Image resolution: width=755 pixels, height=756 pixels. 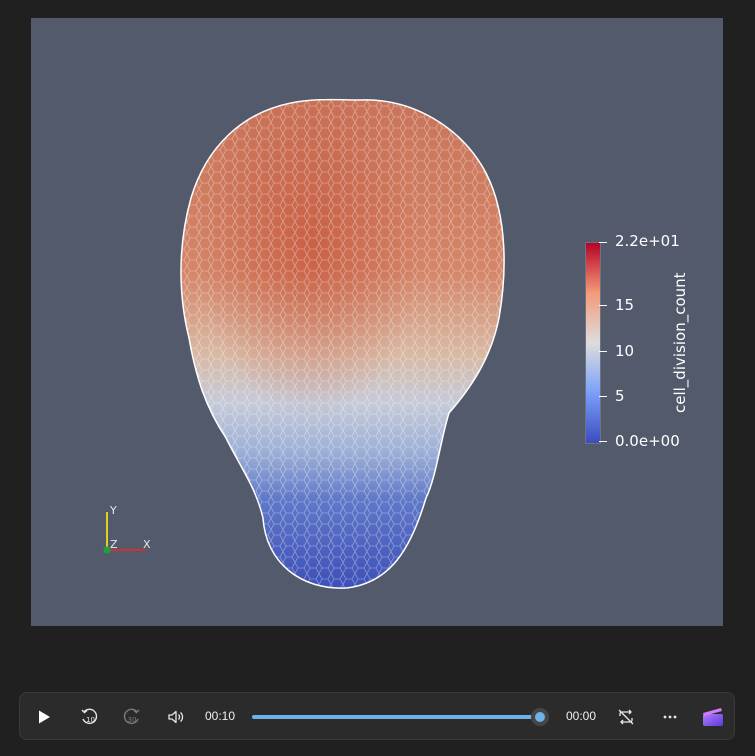 What do you see at coordinates (647, 241) in the screenshot?
I see `colorbar-max-label: 2.2e+01` at bounding box center [647, 241].